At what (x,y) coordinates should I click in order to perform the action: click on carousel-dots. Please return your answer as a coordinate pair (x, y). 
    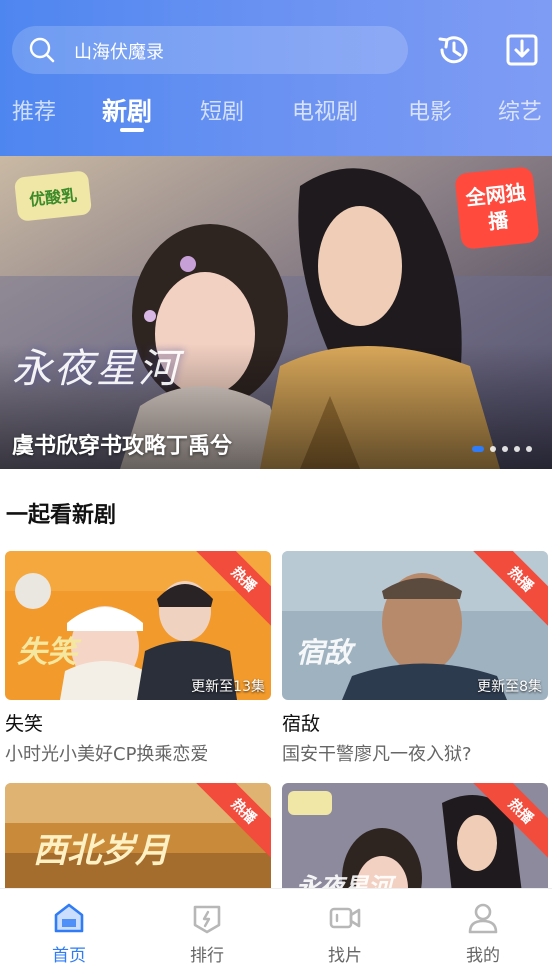
    Looking at the image, I should click on (502, 449).